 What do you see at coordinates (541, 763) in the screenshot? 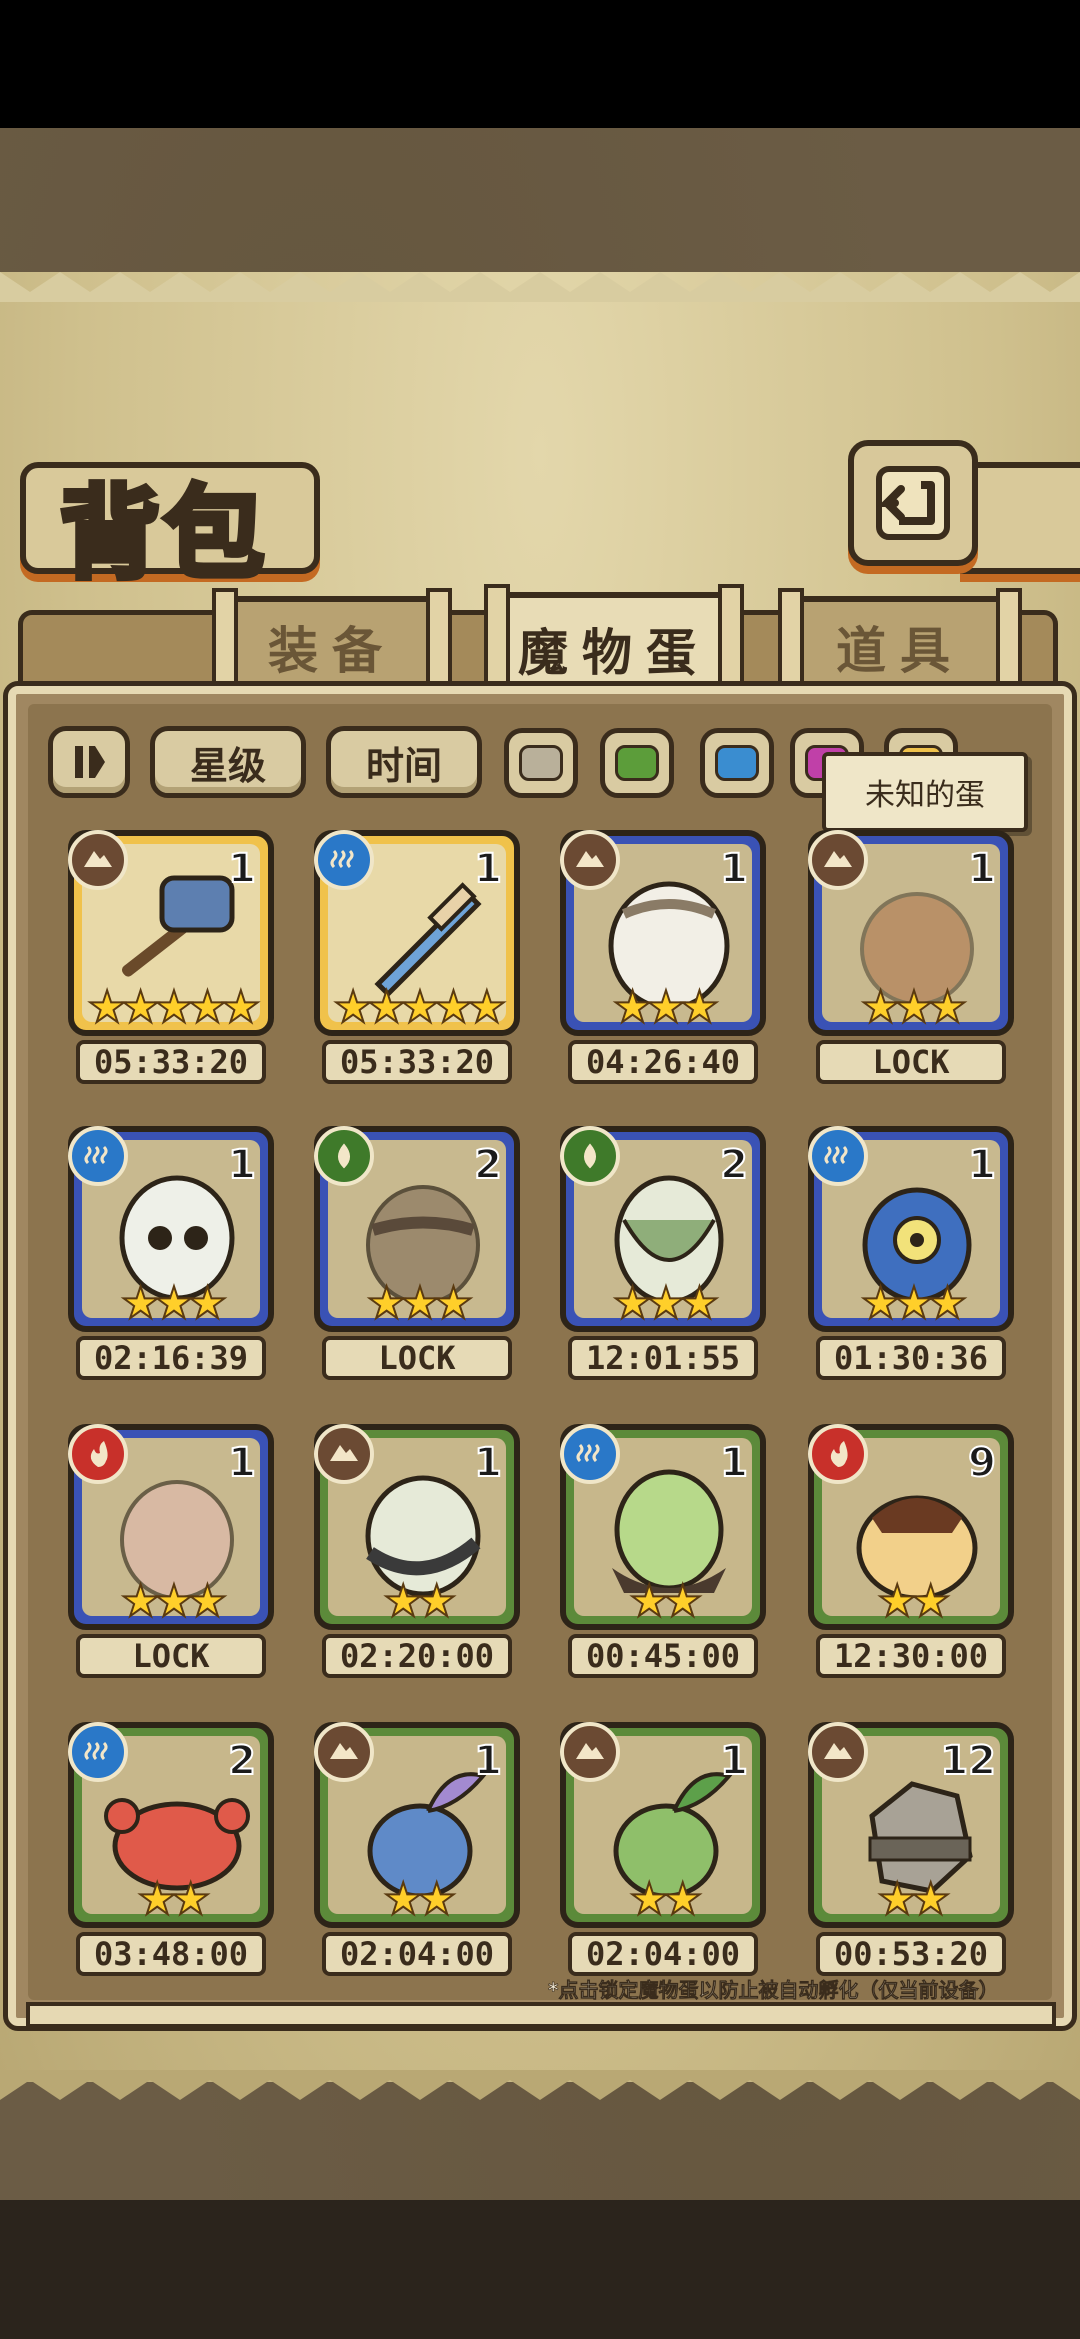
I see `filter-grey-button` at bounding box center [541, 763].